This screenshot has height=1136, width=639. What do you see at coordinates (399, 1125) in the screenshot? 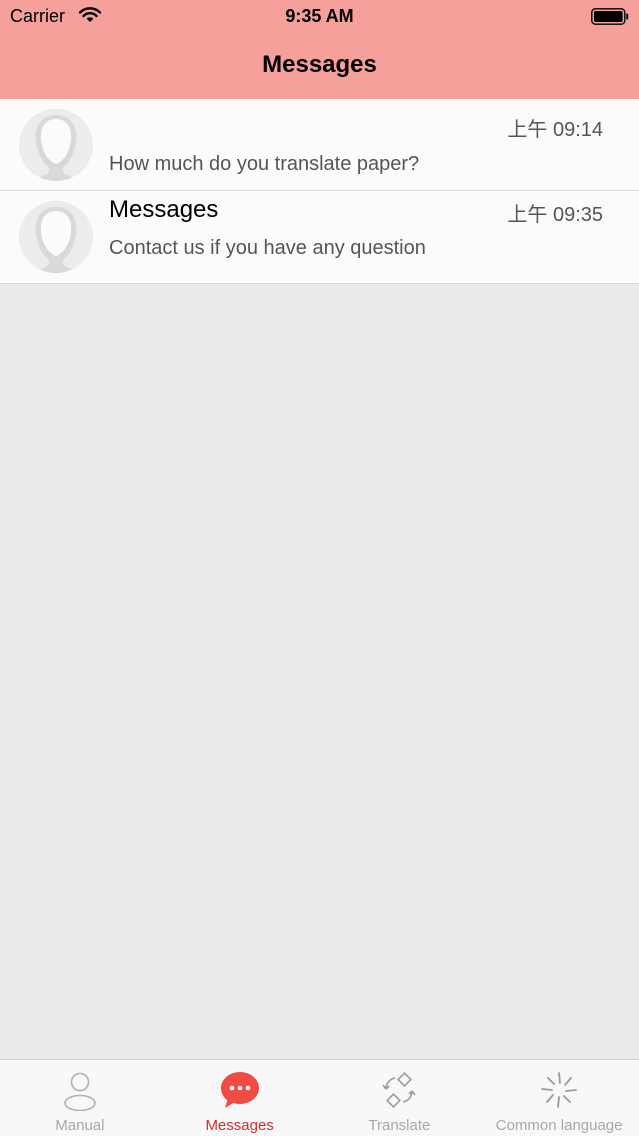
I see `tab-label: Translate` at bounding box center [399, 1125].